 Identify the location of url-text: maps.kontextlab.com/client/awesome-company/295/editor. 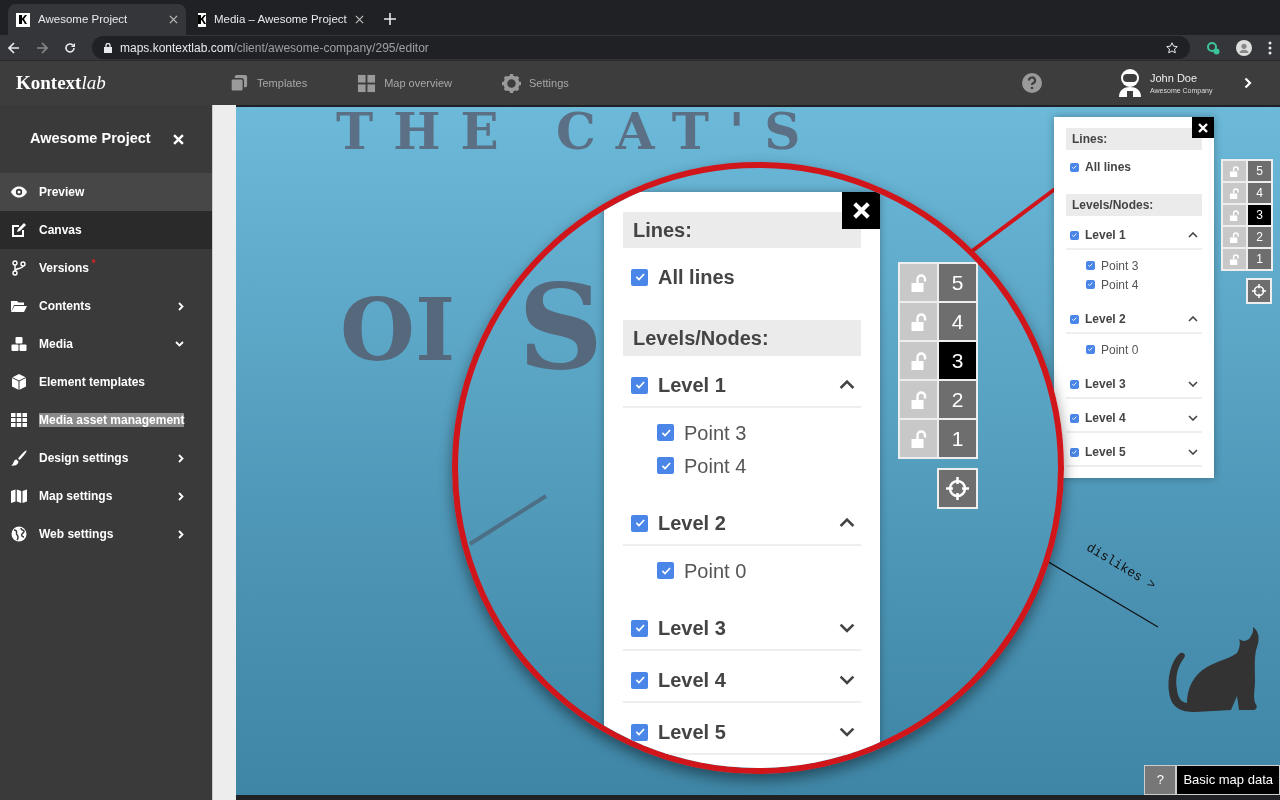
(275, 48).